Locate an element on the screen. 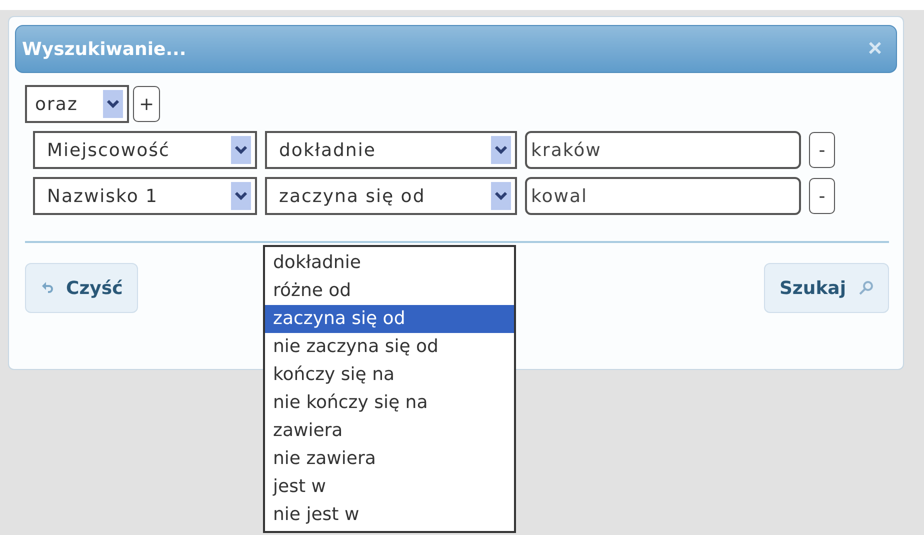 The height and width of the screenshot is (535, 924). clear-button: Czyść is located at coordinates (81, 288).